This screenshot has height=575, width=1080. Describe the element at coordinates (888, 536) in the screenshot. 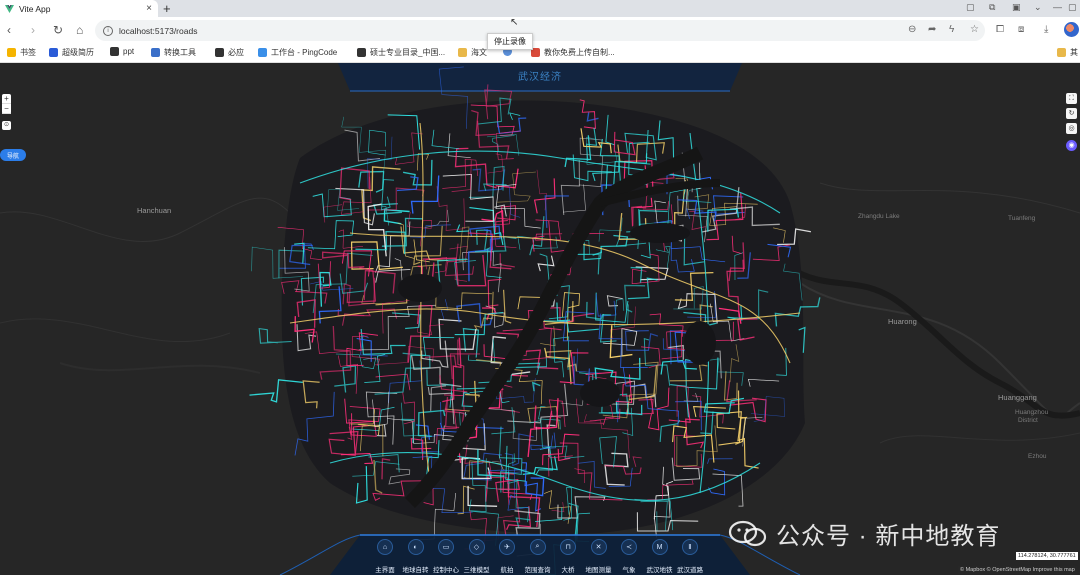

I see `watermark-text: 公众号 · 新中地教育` at that location.